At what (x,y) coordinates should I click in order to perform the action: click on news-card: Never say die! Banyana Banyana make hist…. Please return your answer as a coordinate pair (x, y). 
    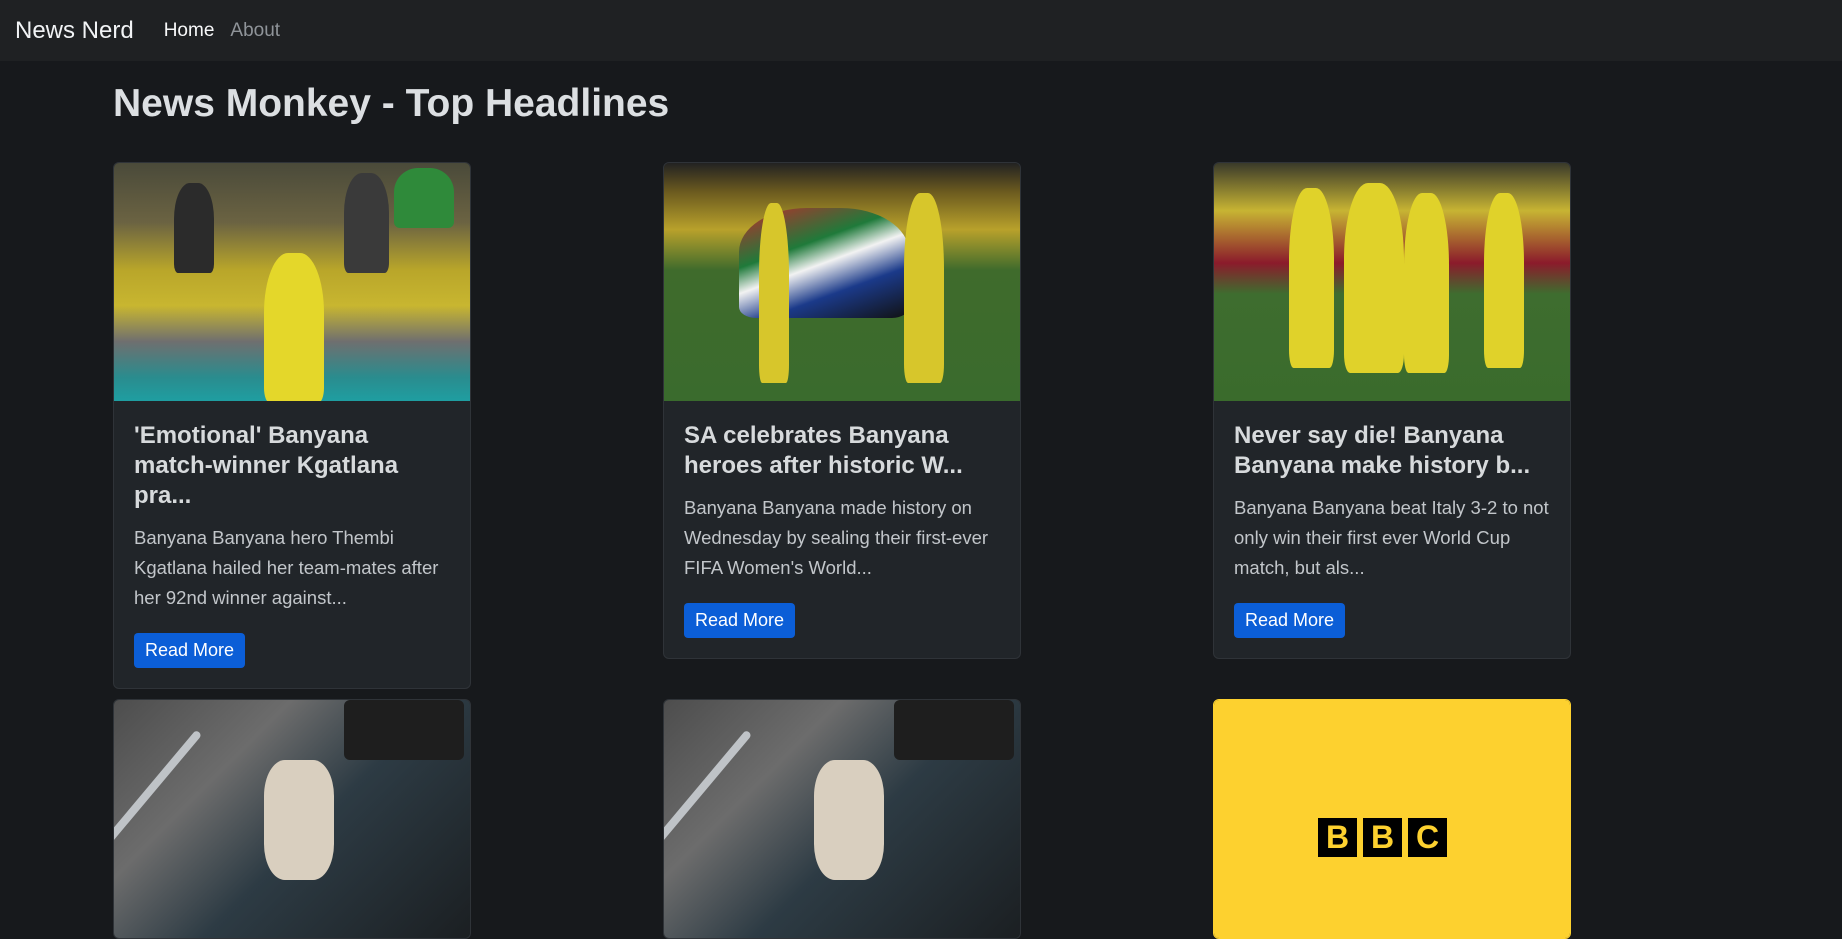
    Looking at the image, I should click on (1392, 410).